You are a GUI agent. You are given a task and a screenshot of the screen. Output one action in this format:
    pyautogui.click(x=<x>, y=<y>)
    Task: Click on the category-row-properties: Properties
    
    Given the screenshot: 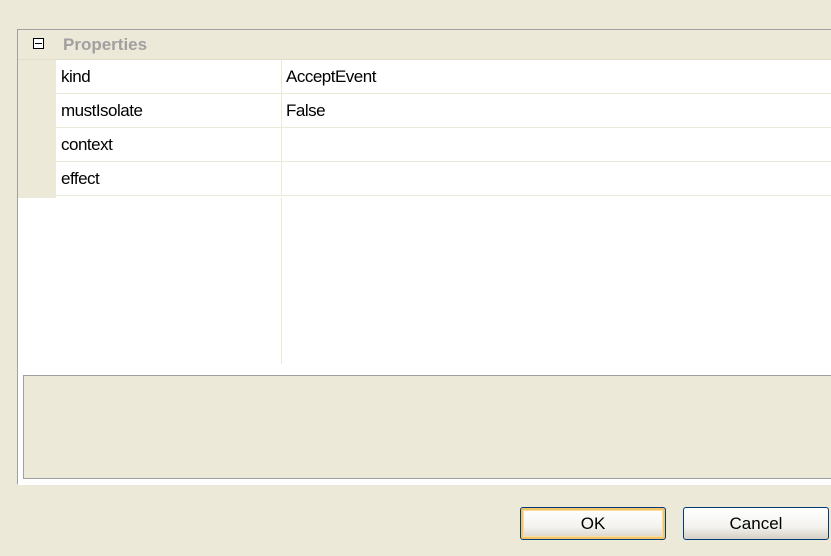 What is the action you would take?
    pyautogui.click(x=424, y=45)
    